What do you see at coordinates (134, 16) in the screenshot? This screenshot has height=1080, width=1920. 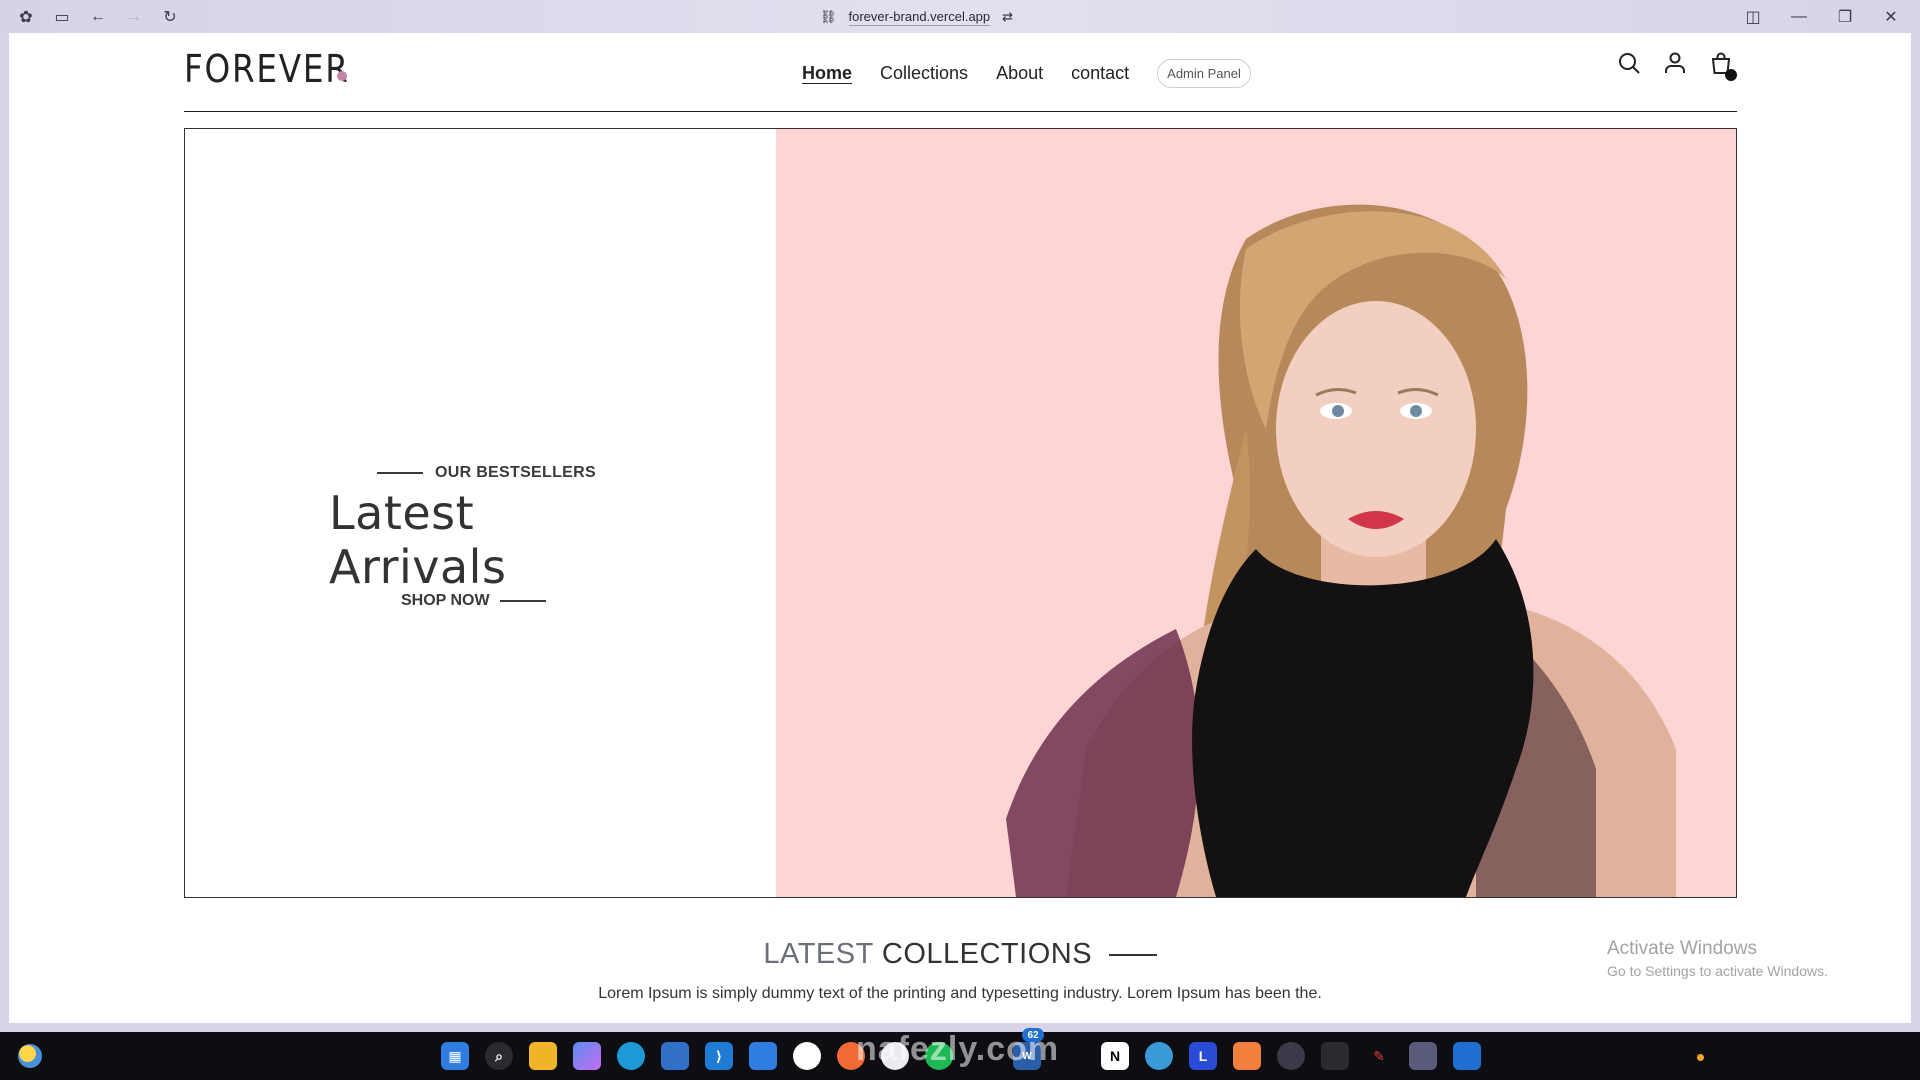 I see `forward-icon: →` at bounding box center [134, 16].